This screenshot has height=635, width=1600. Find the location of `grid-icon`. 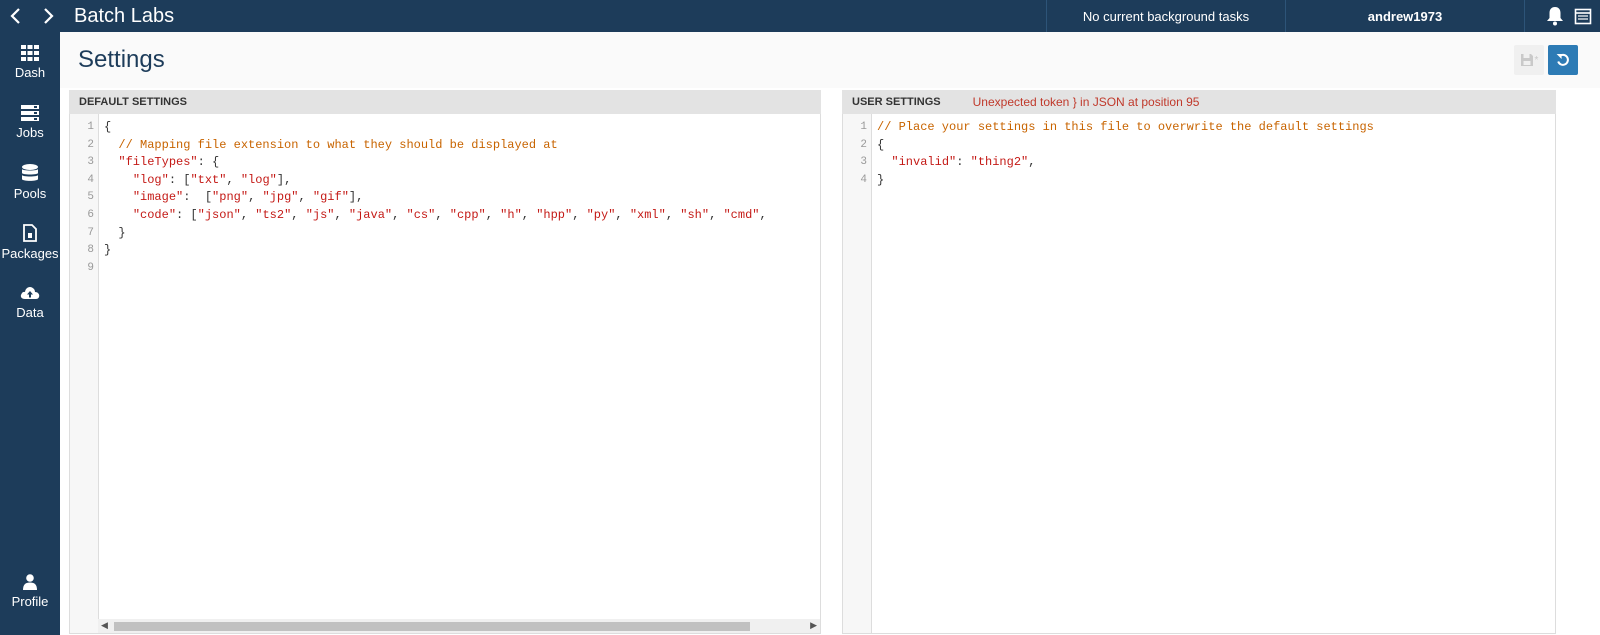

grid-icon is located at coordinates (30, 52).